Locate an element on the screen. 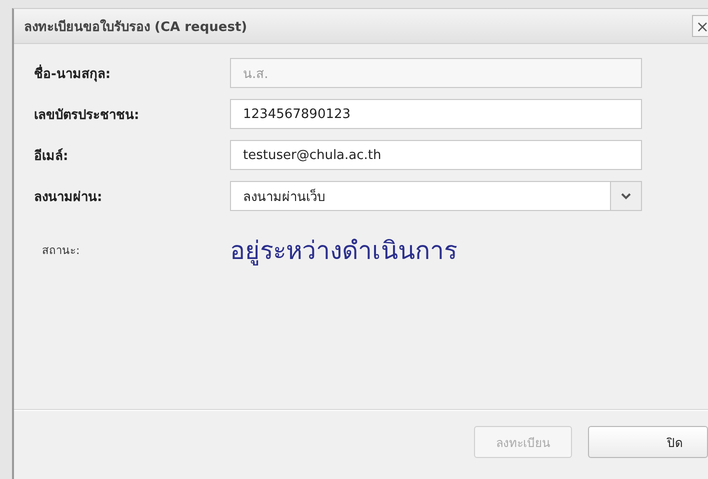 The image size is (708, 479). field-label: ลงนามผ่าน: is located at coordinates (69, 197).